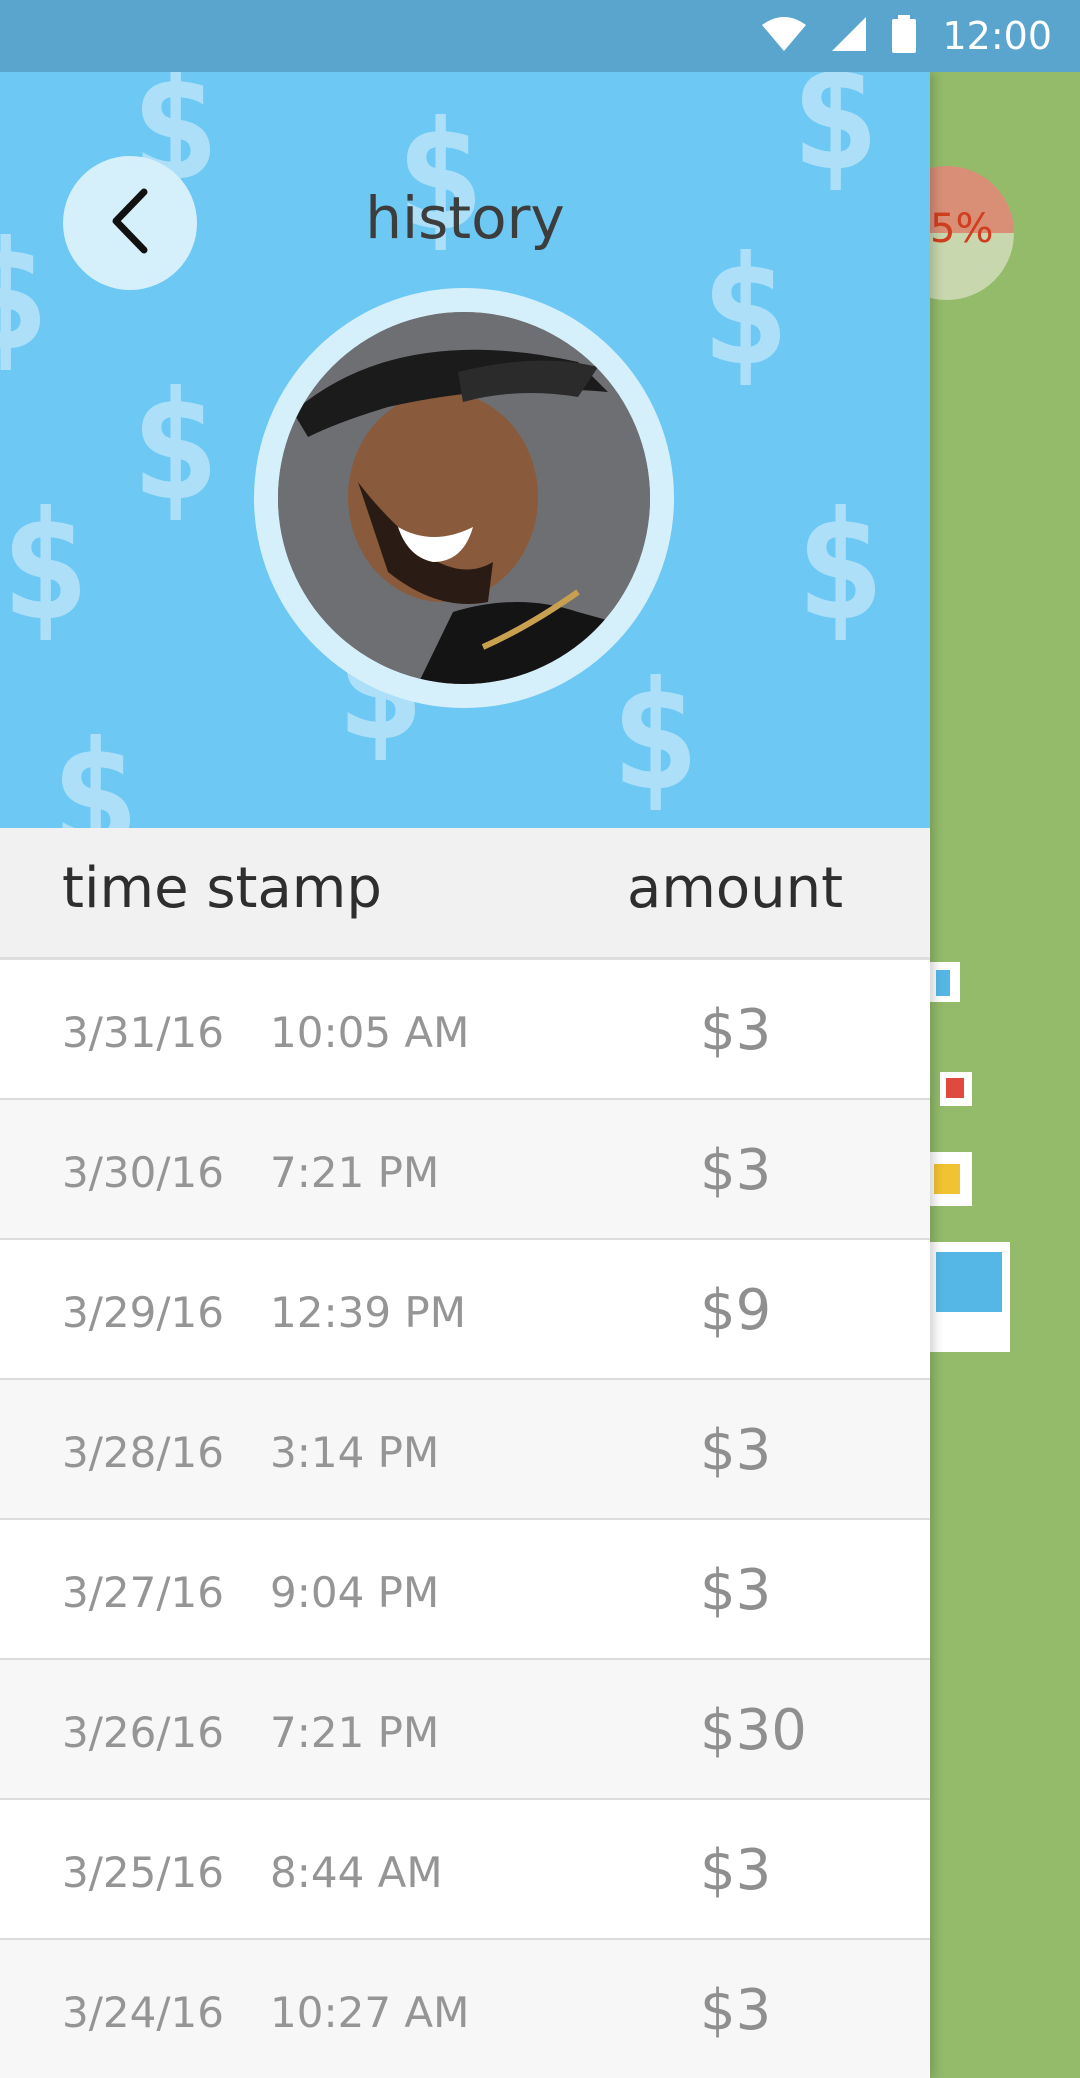  What do you see at coordinates (540, 36) in the screenshot?
I see `status-bar: 12:00` at bounding box center [540, 36].